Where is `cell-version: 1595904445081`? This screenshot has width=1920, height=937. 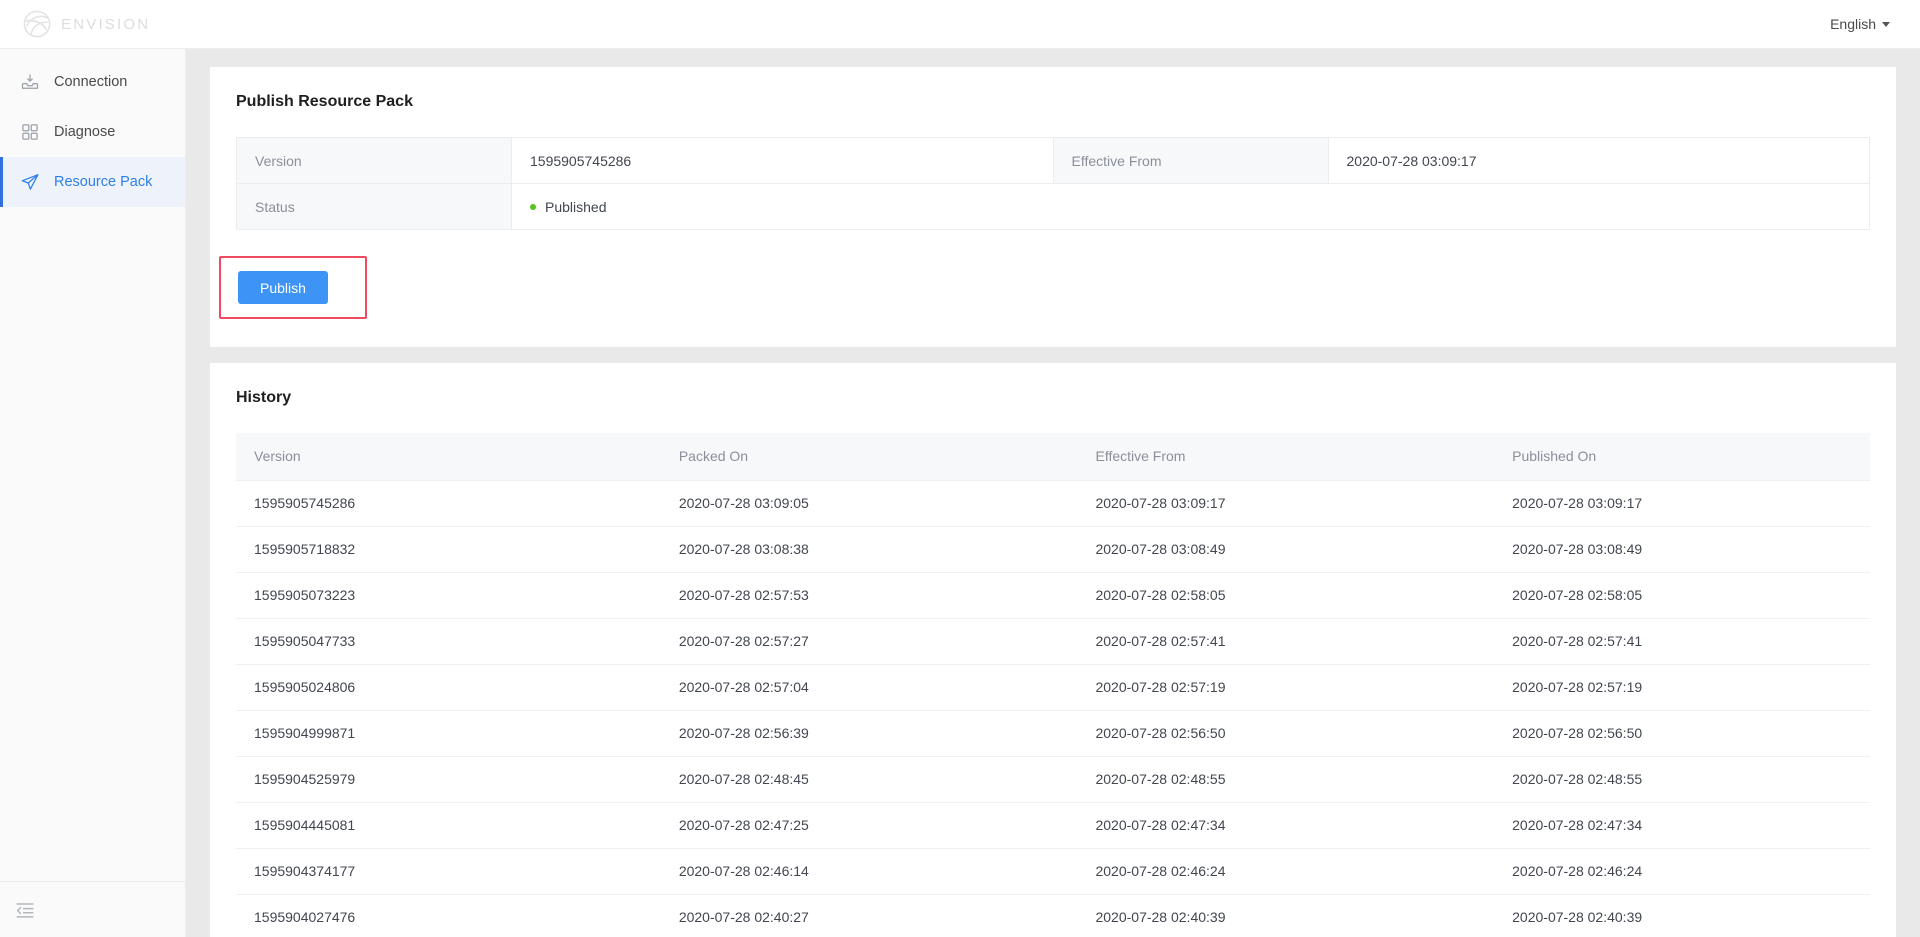 cell-version: 1595904445081 is located at coordinates (448, 825).